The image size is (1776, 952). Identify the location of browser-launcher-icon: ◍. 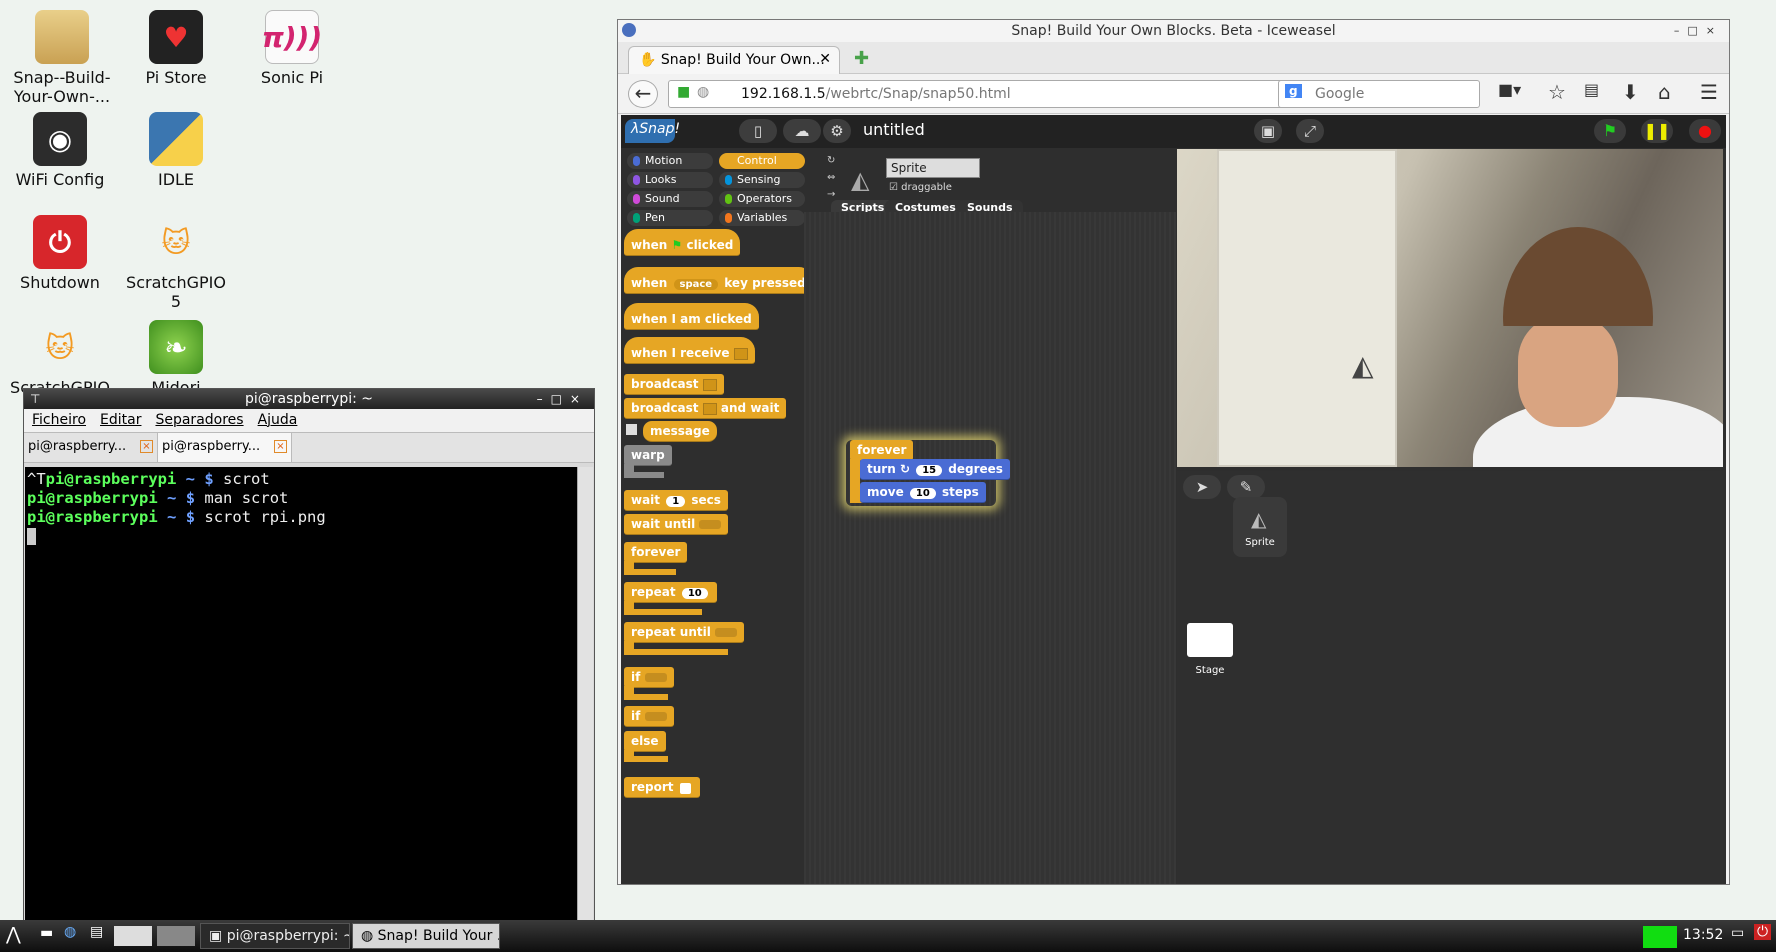
(70, 932).